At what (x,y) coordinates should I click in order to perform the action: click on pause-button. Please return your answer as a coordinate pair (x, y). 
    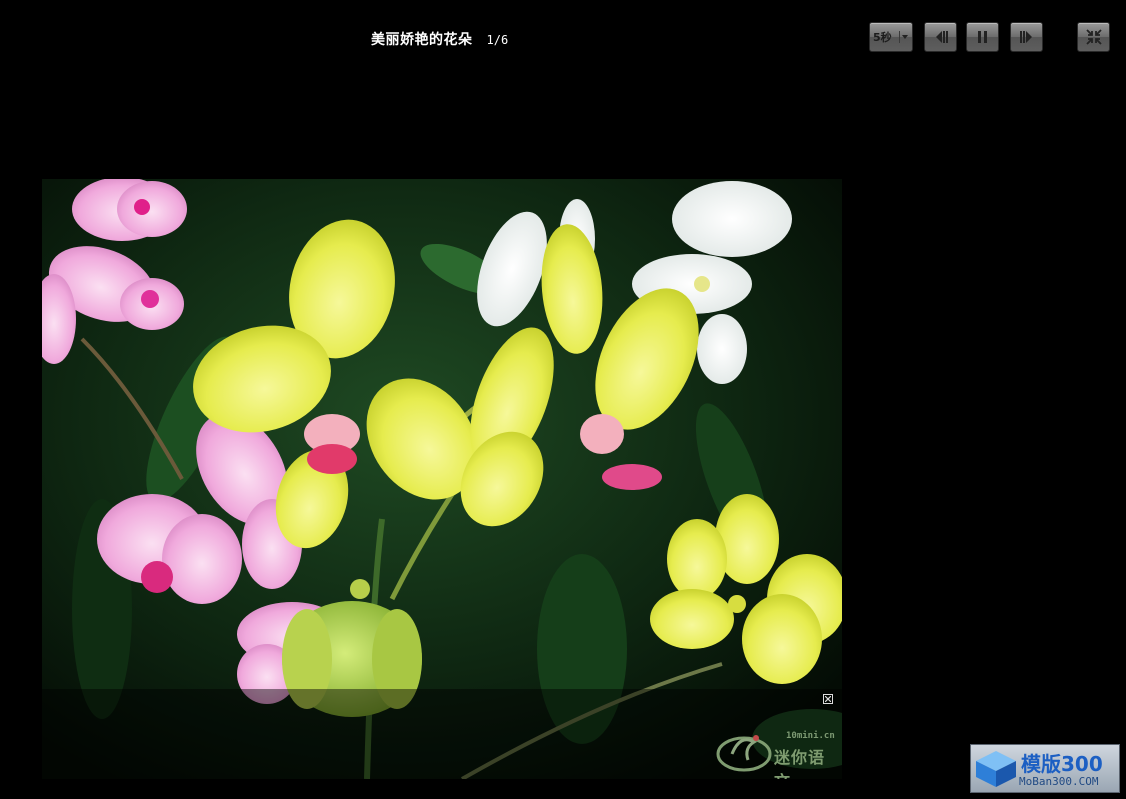
    Looking at the image, I should click on (982, 37).